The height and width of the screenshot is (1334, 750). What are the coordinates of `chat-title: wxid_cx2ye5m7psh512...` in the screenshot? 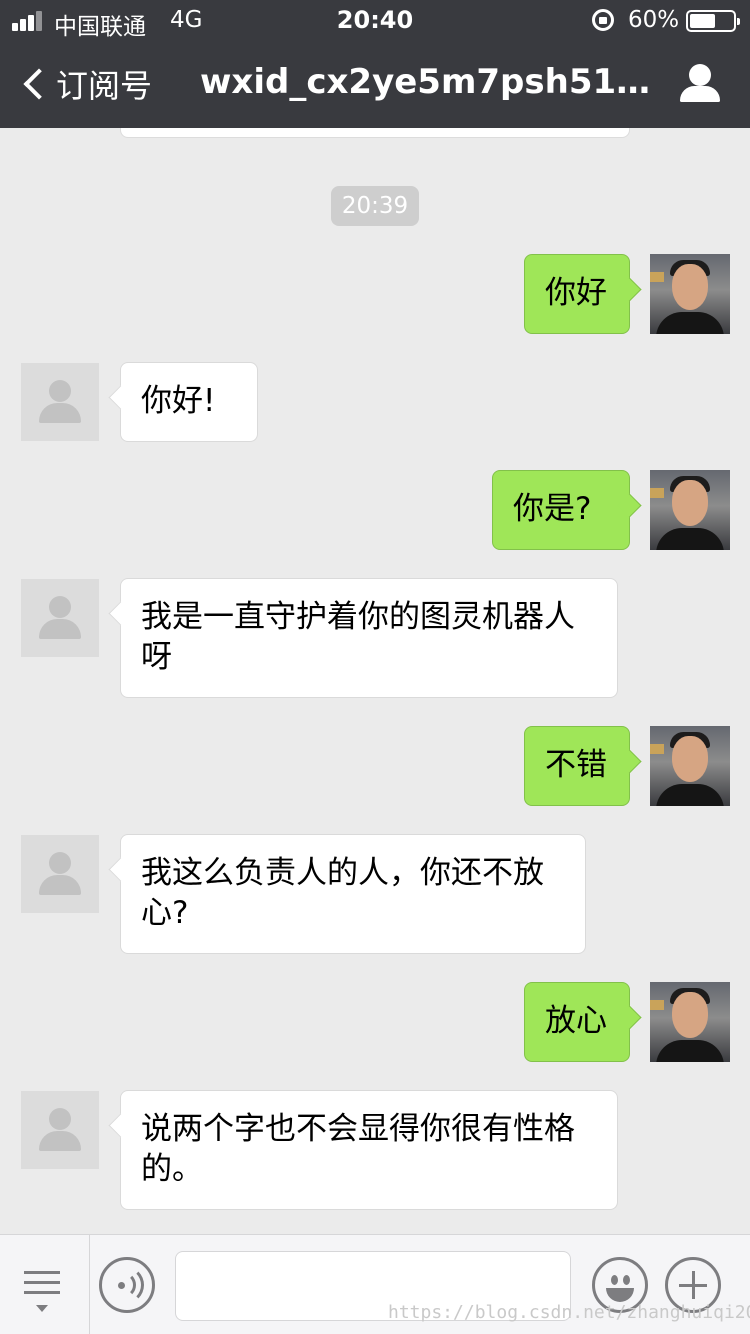 It's located at (430, 82).